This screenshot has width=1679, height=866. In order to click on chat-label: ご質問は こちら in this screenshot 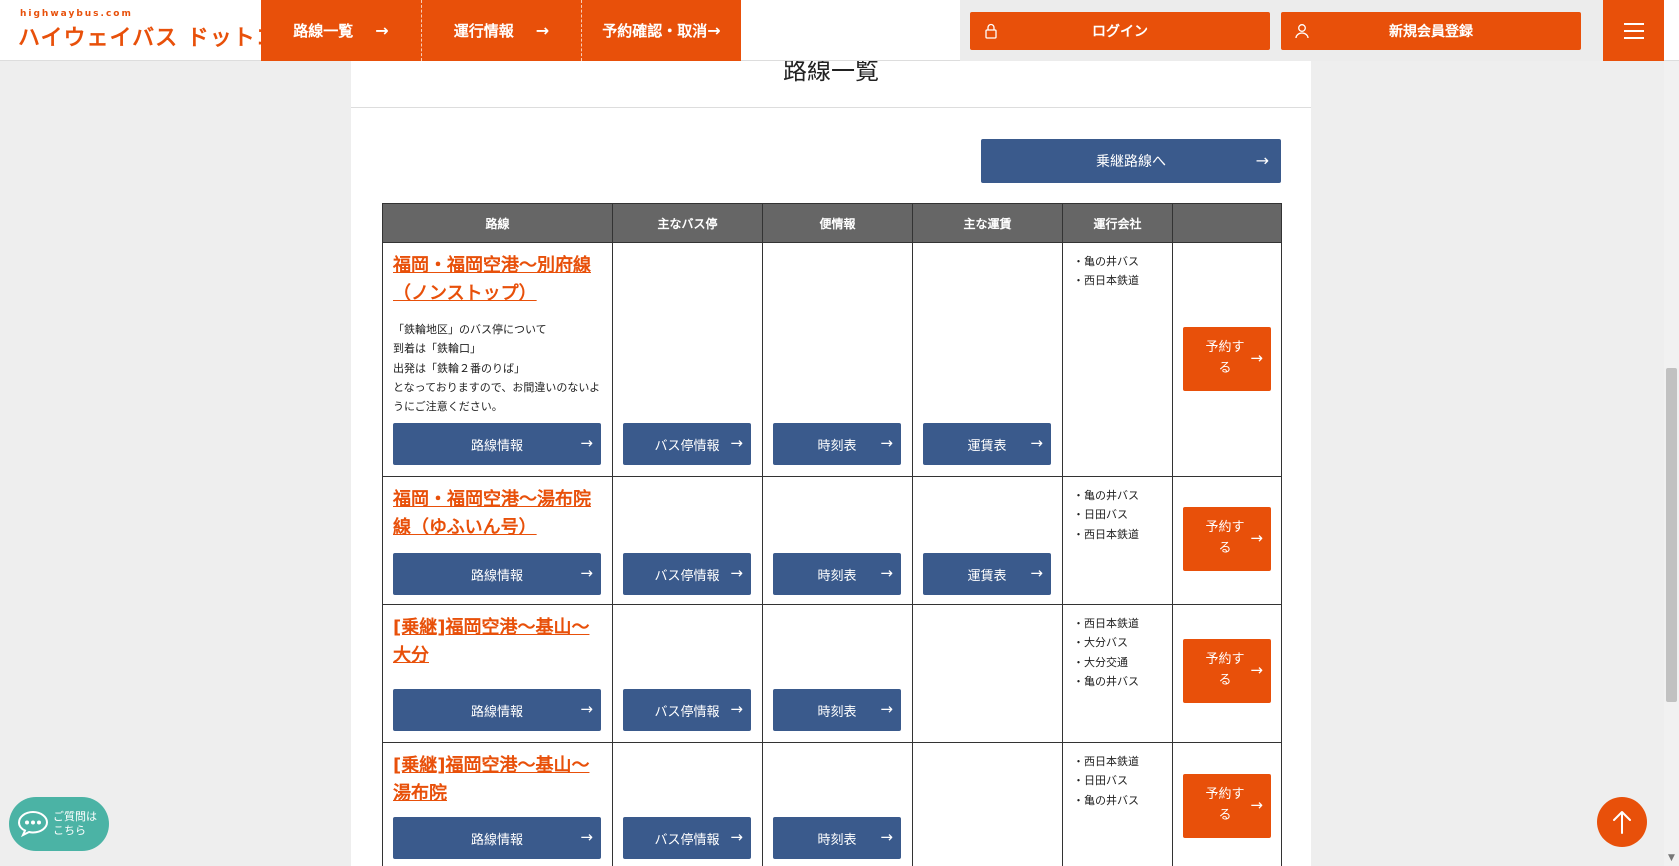, I will do `click(75, 824)`.